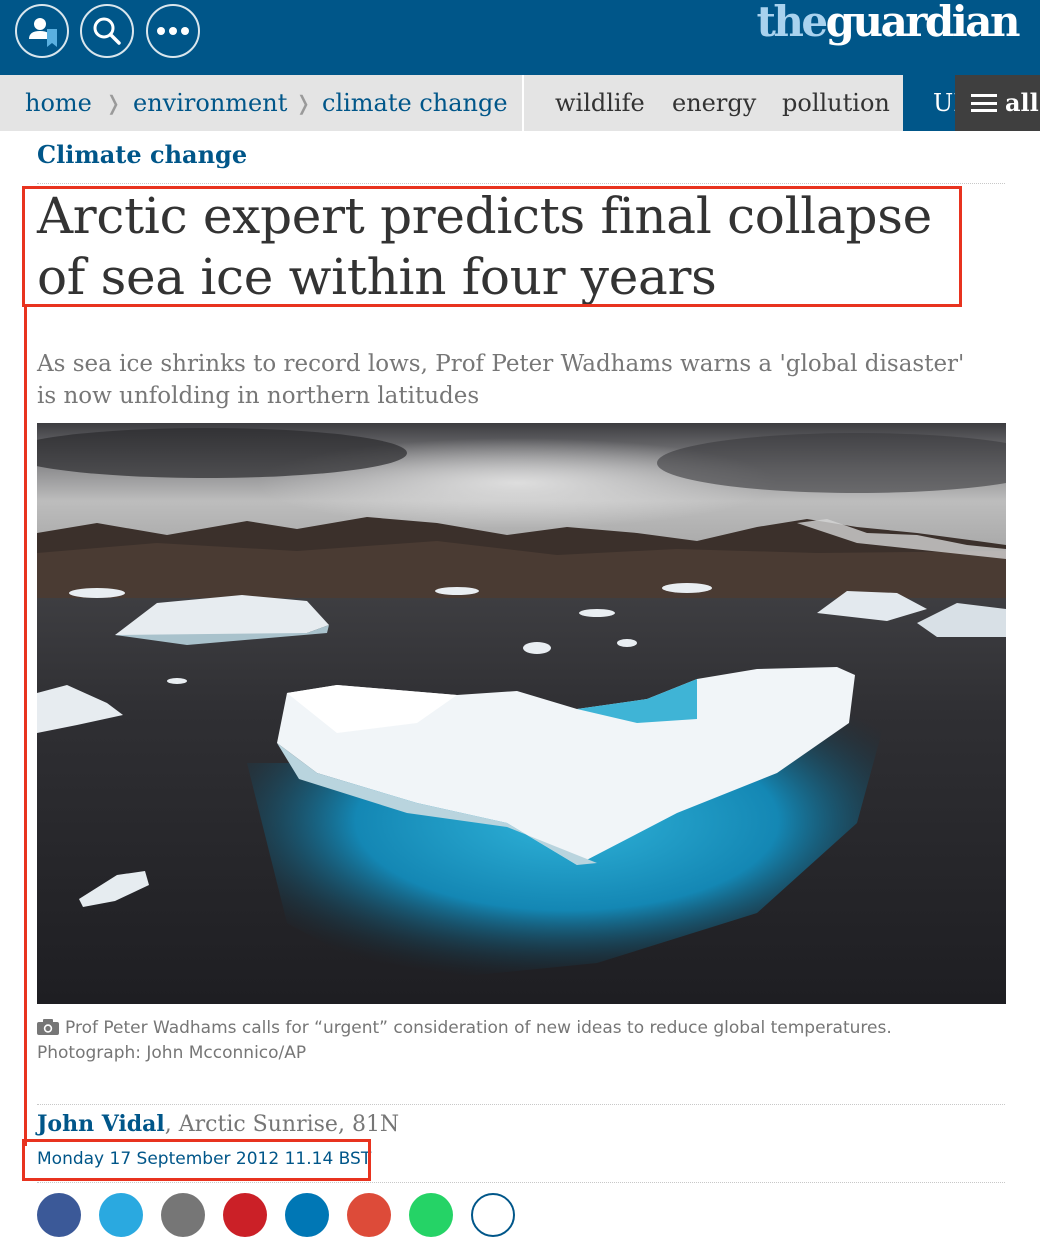 This screenshot has height=1237, width=1040. Describe the element at coordinates (25, 726) in the screenshot. I see `highlight-connector-line` at that location.